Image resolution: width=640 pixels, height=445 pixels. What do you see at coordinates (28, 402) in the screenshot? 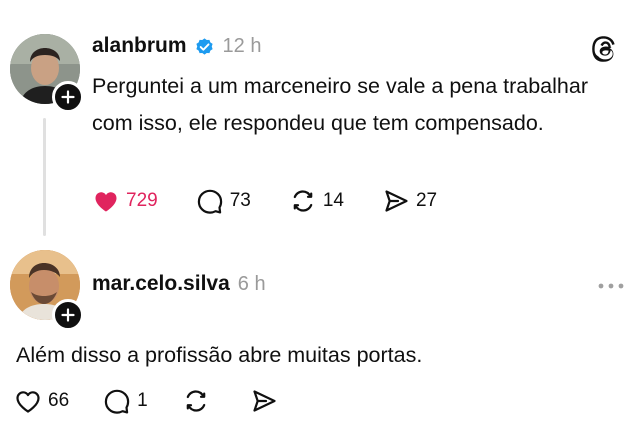
I see `heart-icon` at bounding box center [28, 402].